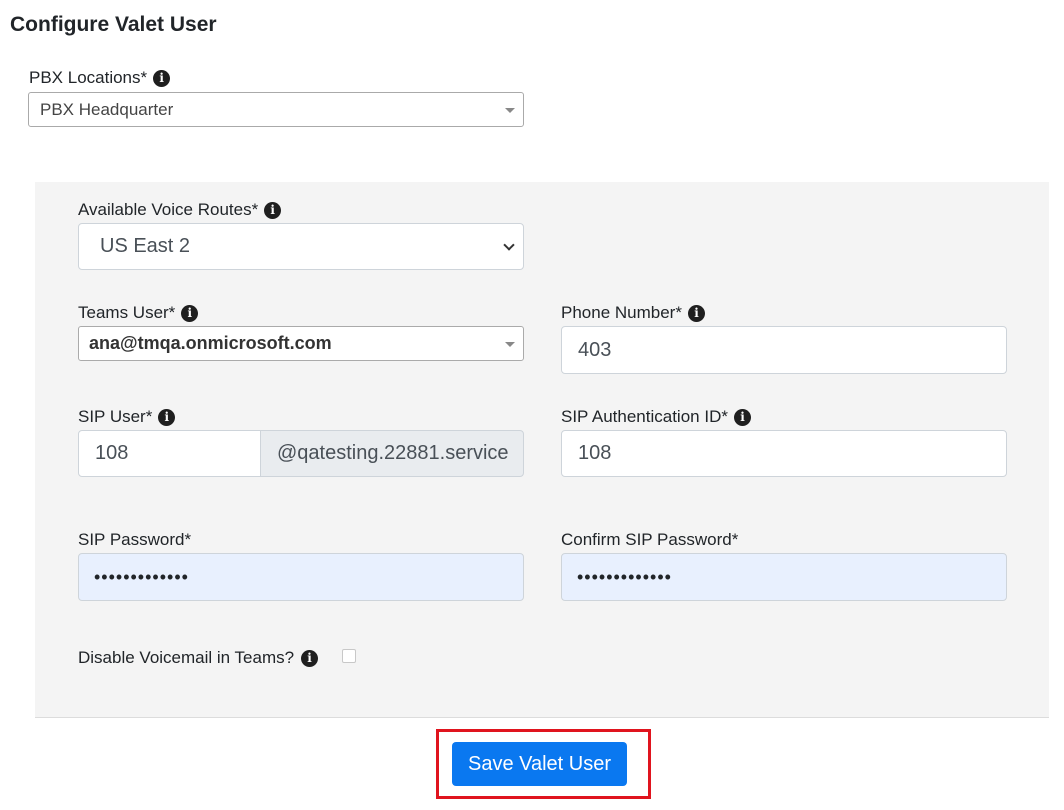 Image resolution: width=1064 pixels, height=810 pixels. I want to click on page-title: Configure Valet User, so click(113, 24).